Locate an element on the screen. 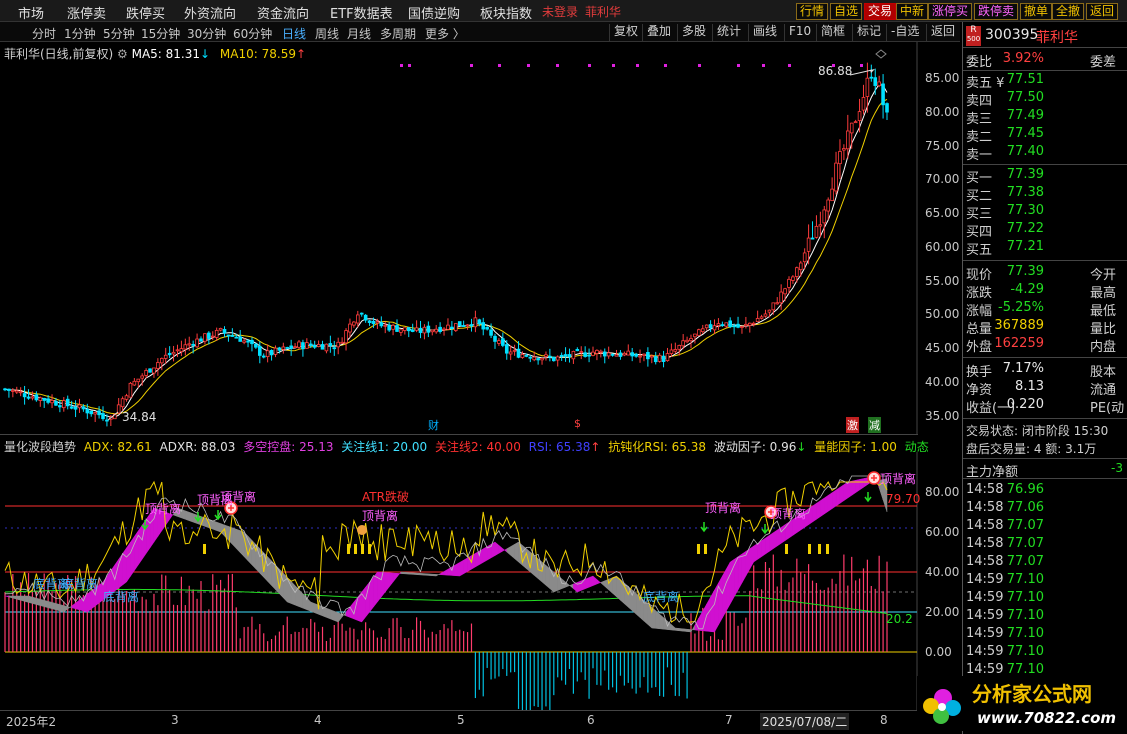 This screenshot has width=1127, height=734. new-shares-button: 中新 is located at coordinates (912, 11).